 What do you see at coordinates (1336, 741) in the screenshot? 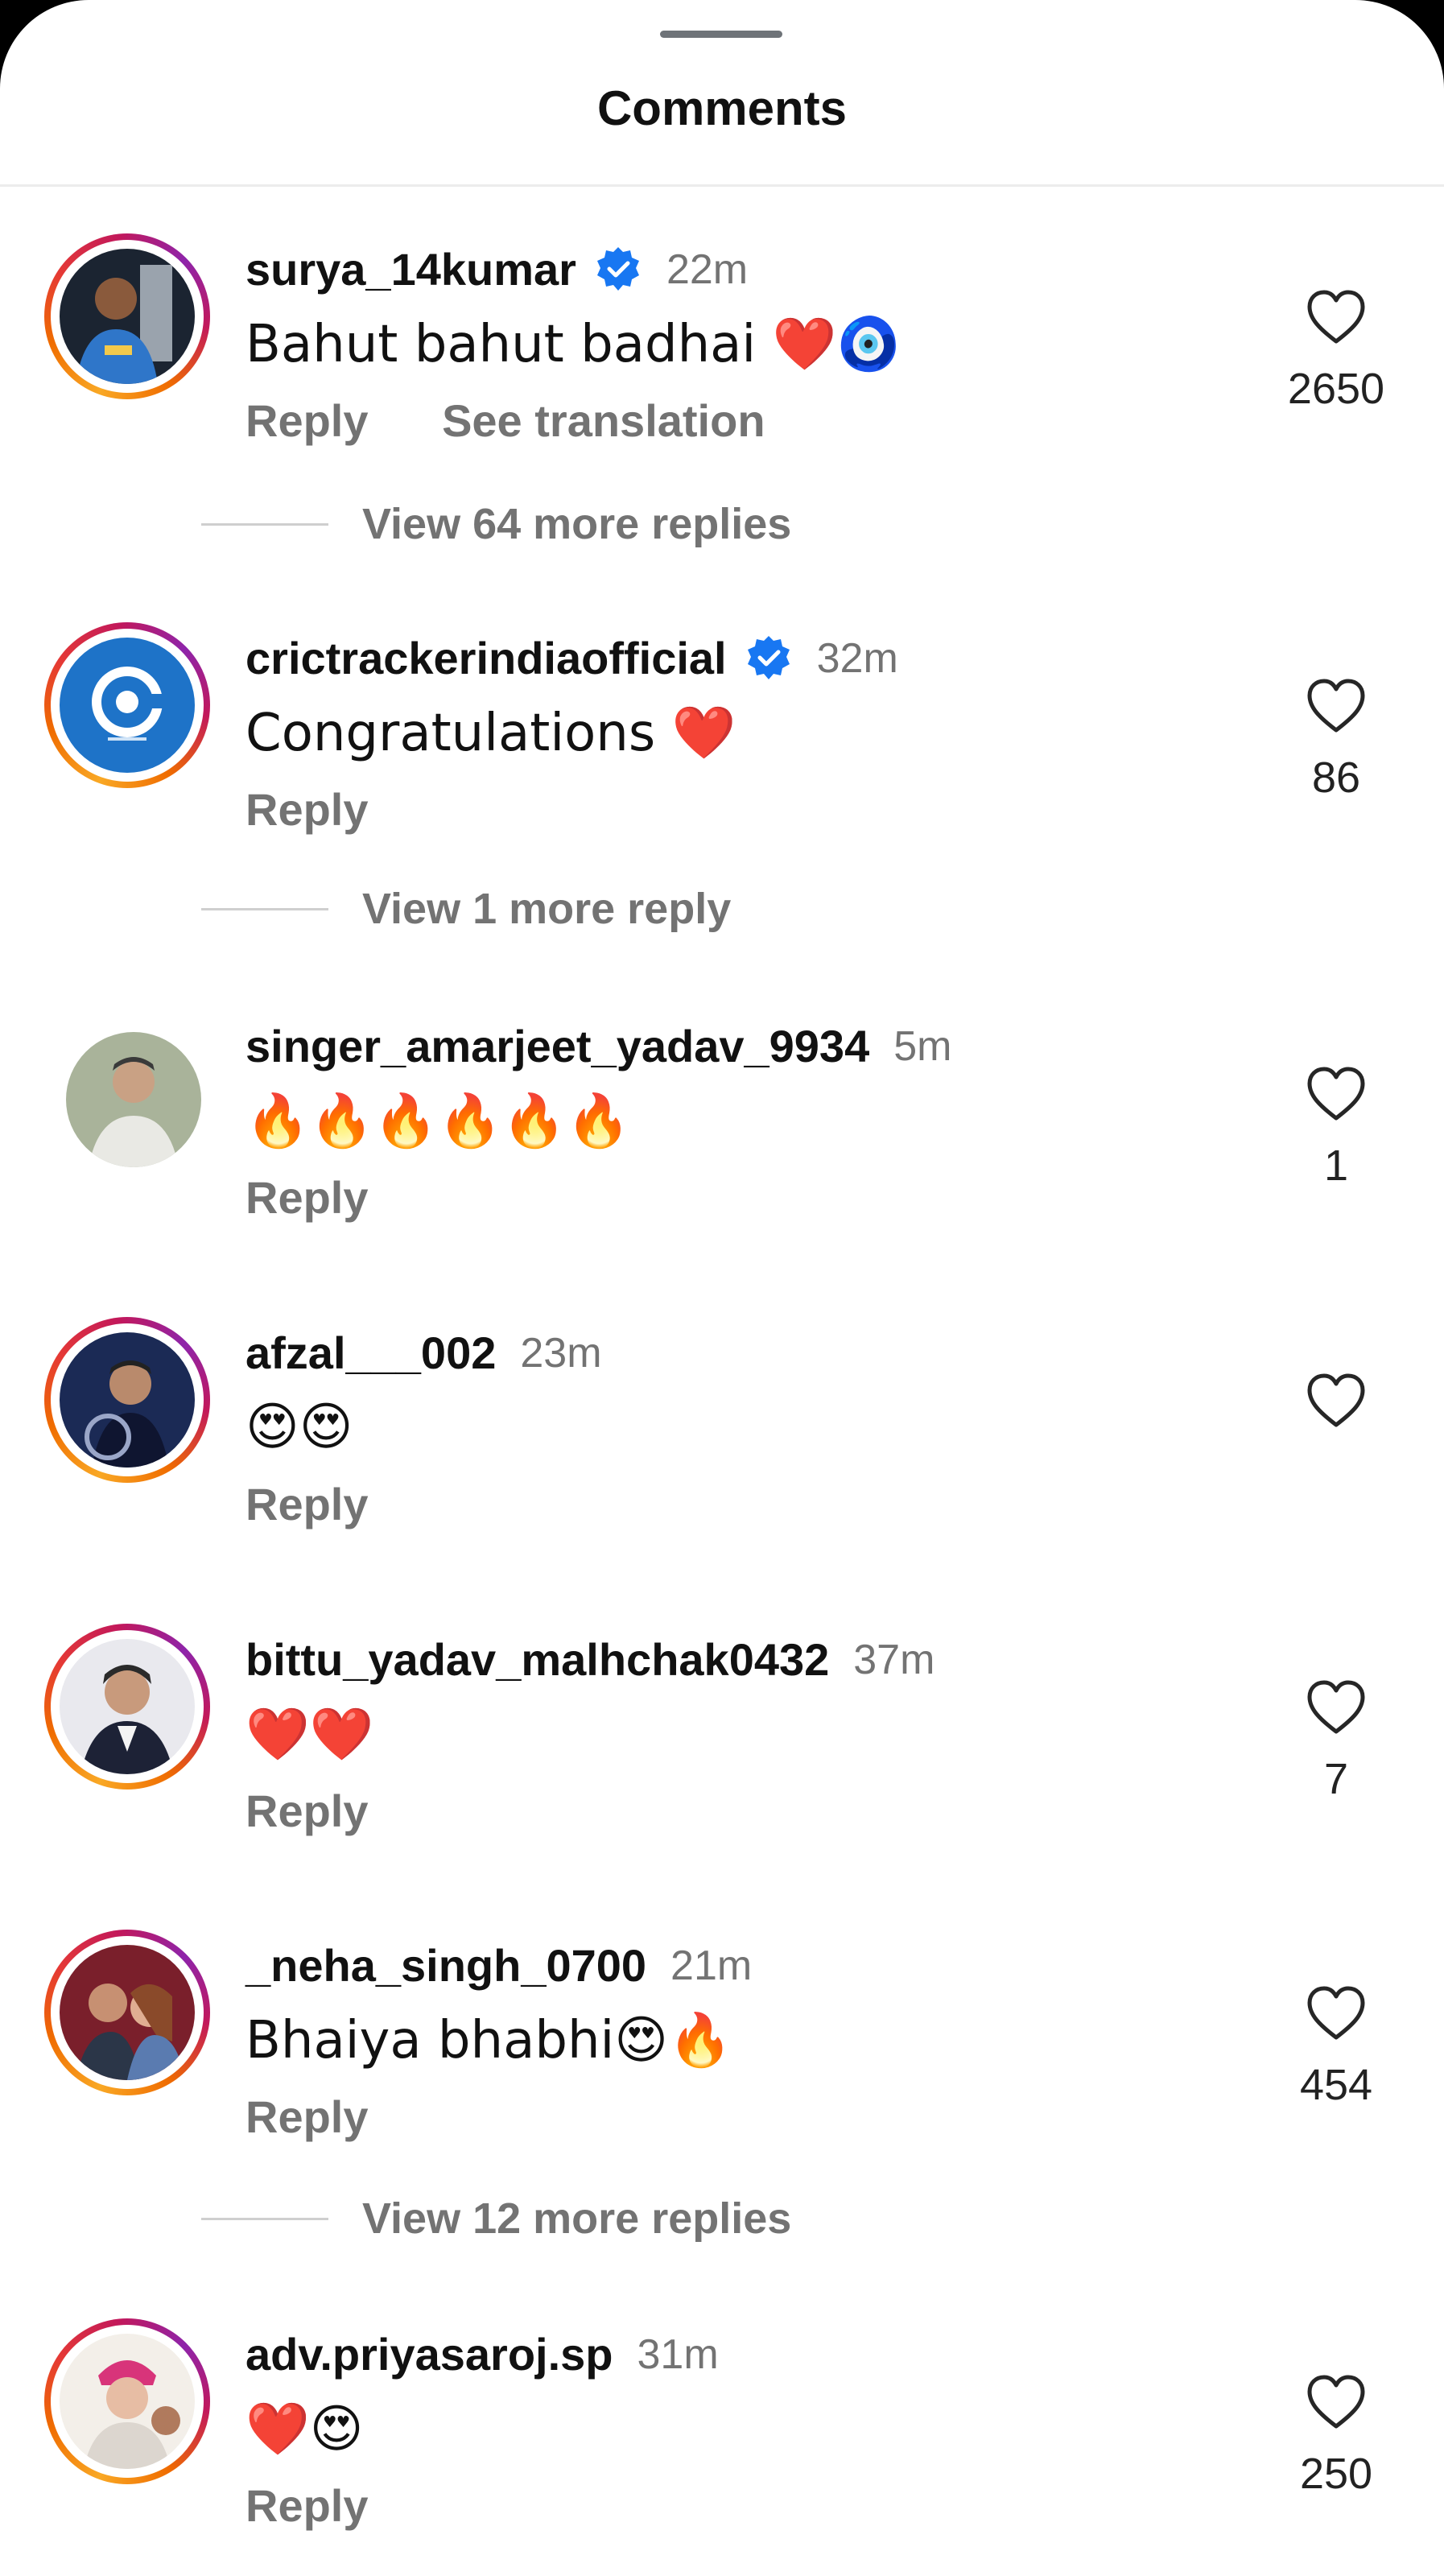
I see `like-control: 86` at bounding box center [1336, 741].